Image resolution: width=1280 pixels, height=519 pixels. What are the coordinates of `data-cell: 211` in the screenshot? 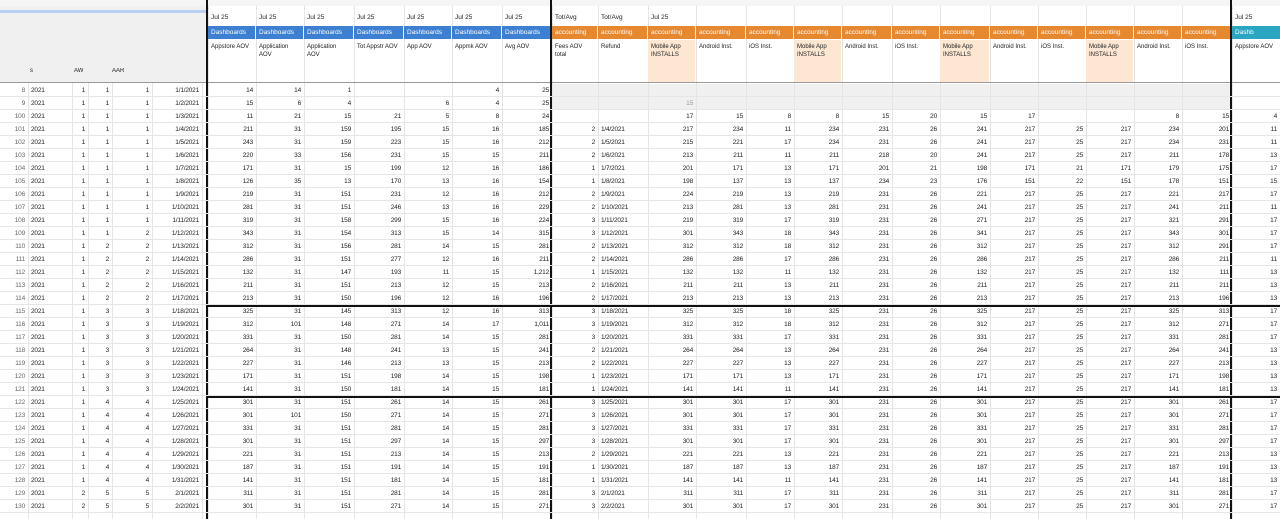 It's located at (1158, 155).